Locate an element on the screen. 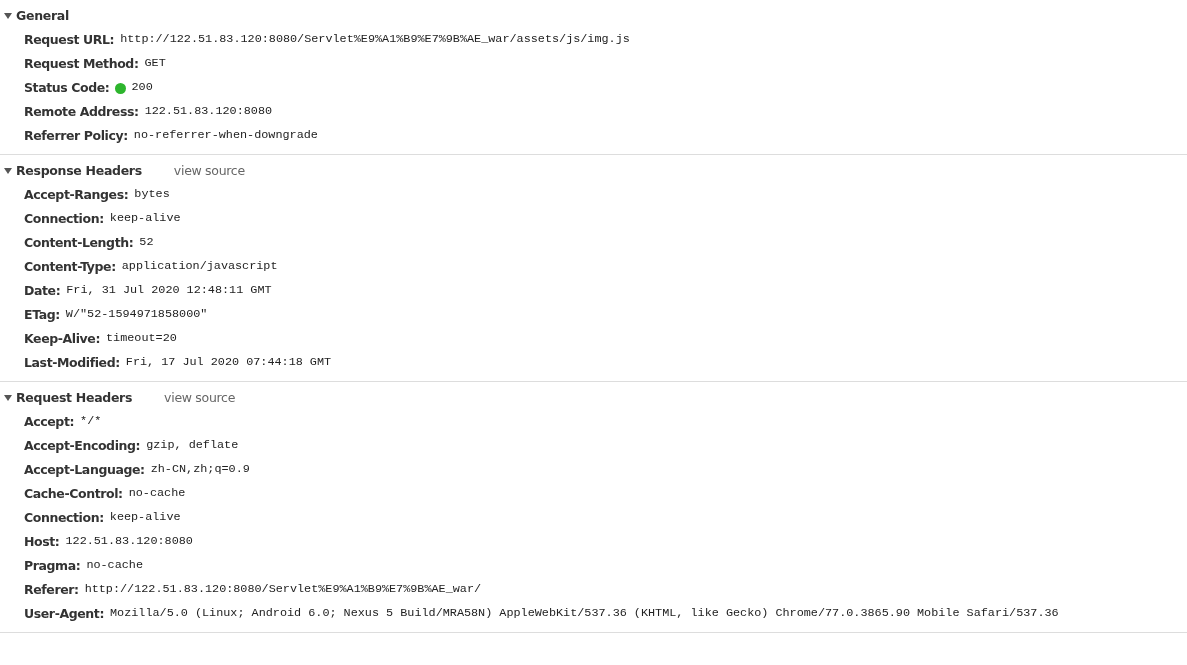 The image size is (1187, 665). header-name: Accept-Language: is located at coordinates (84, 469).